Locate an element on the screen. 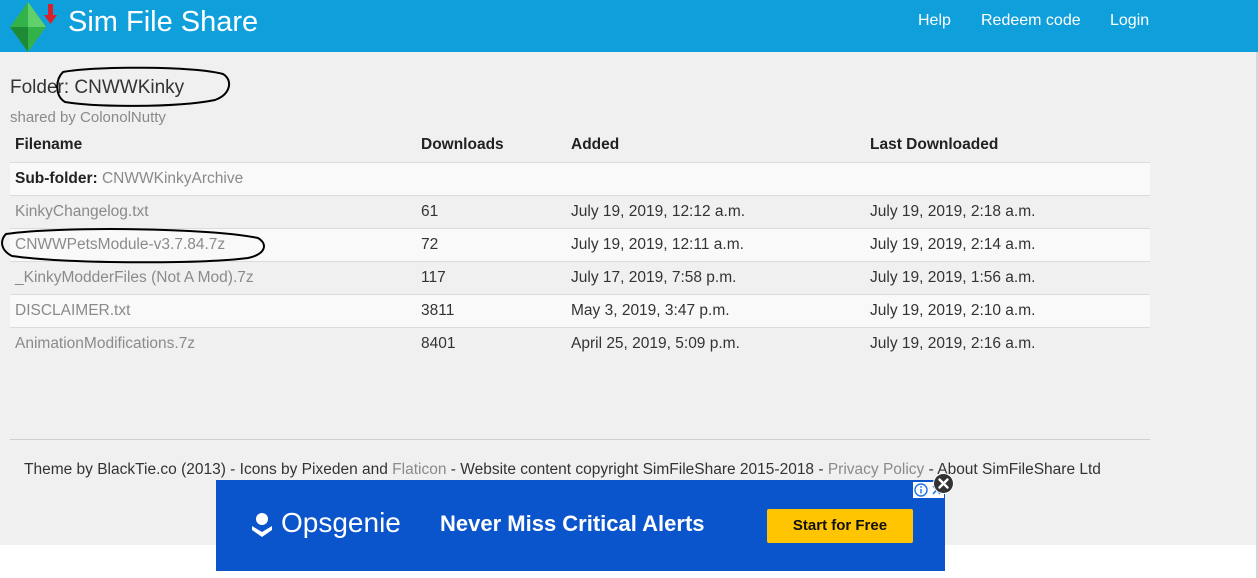 The height and width of the screenshot is (578, 1258). ad-headline: Never Miss Critical Alerts is located at coordinates (572, 523).